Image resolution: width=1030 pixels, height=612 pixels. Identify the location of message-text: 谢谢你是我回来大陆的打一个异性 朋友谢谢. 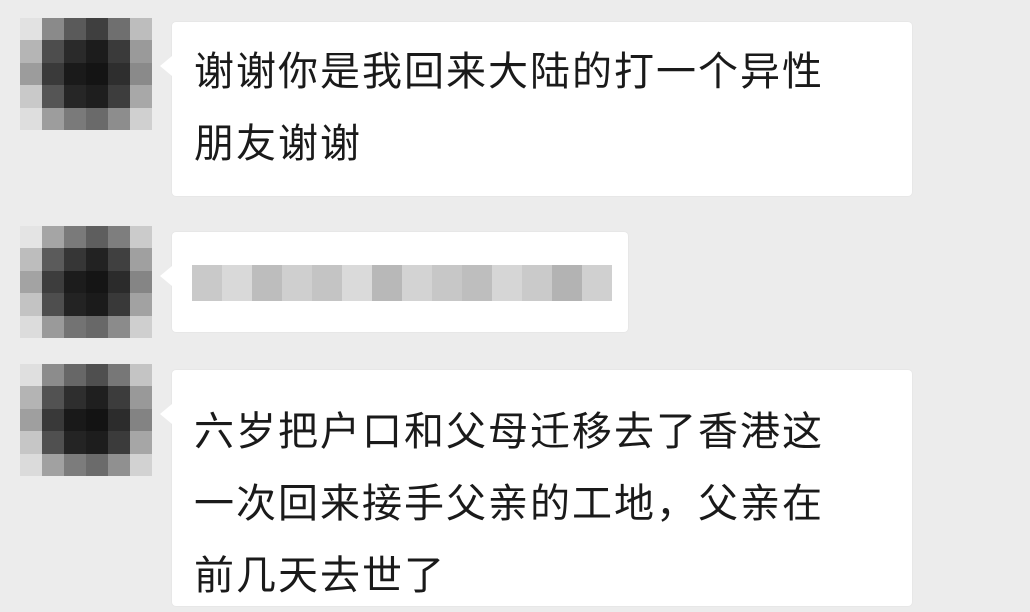
(509, 108).